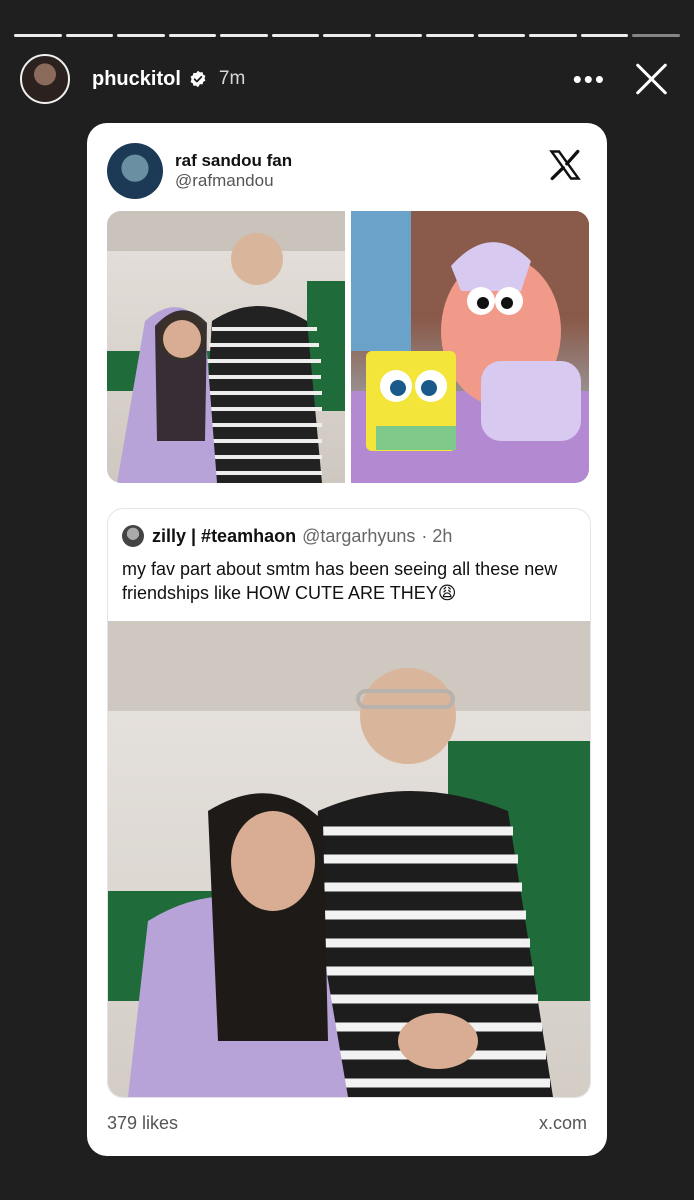  What do you see at coordinates (565, 165) in the screenshot?
I see `x-logo-icon` at bounding box center [565, 165].